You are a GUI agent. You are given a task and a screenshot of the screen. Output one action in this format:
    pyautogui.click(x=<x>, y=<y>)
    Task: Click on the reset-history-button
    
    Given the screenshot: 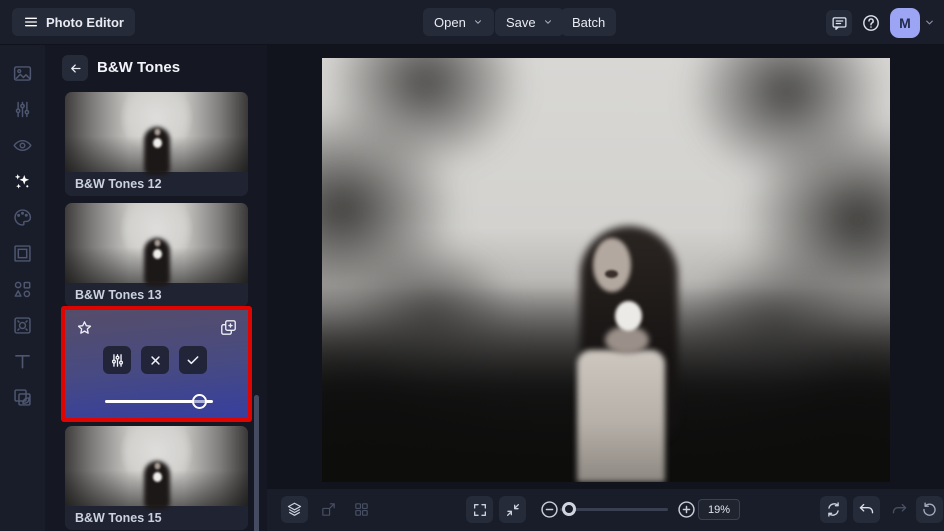 What is the action you would take?
    pyautogui.click(x=929, y=509)
    